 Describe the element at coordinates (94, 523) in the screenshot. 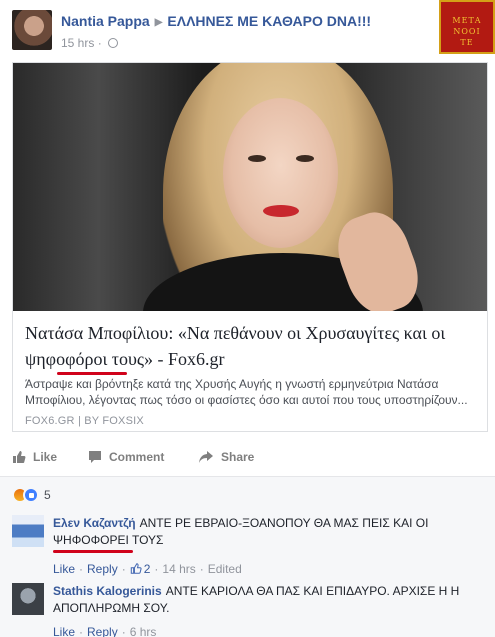

I see `commenter-name: Ελεν Καζαντζή` at that location.